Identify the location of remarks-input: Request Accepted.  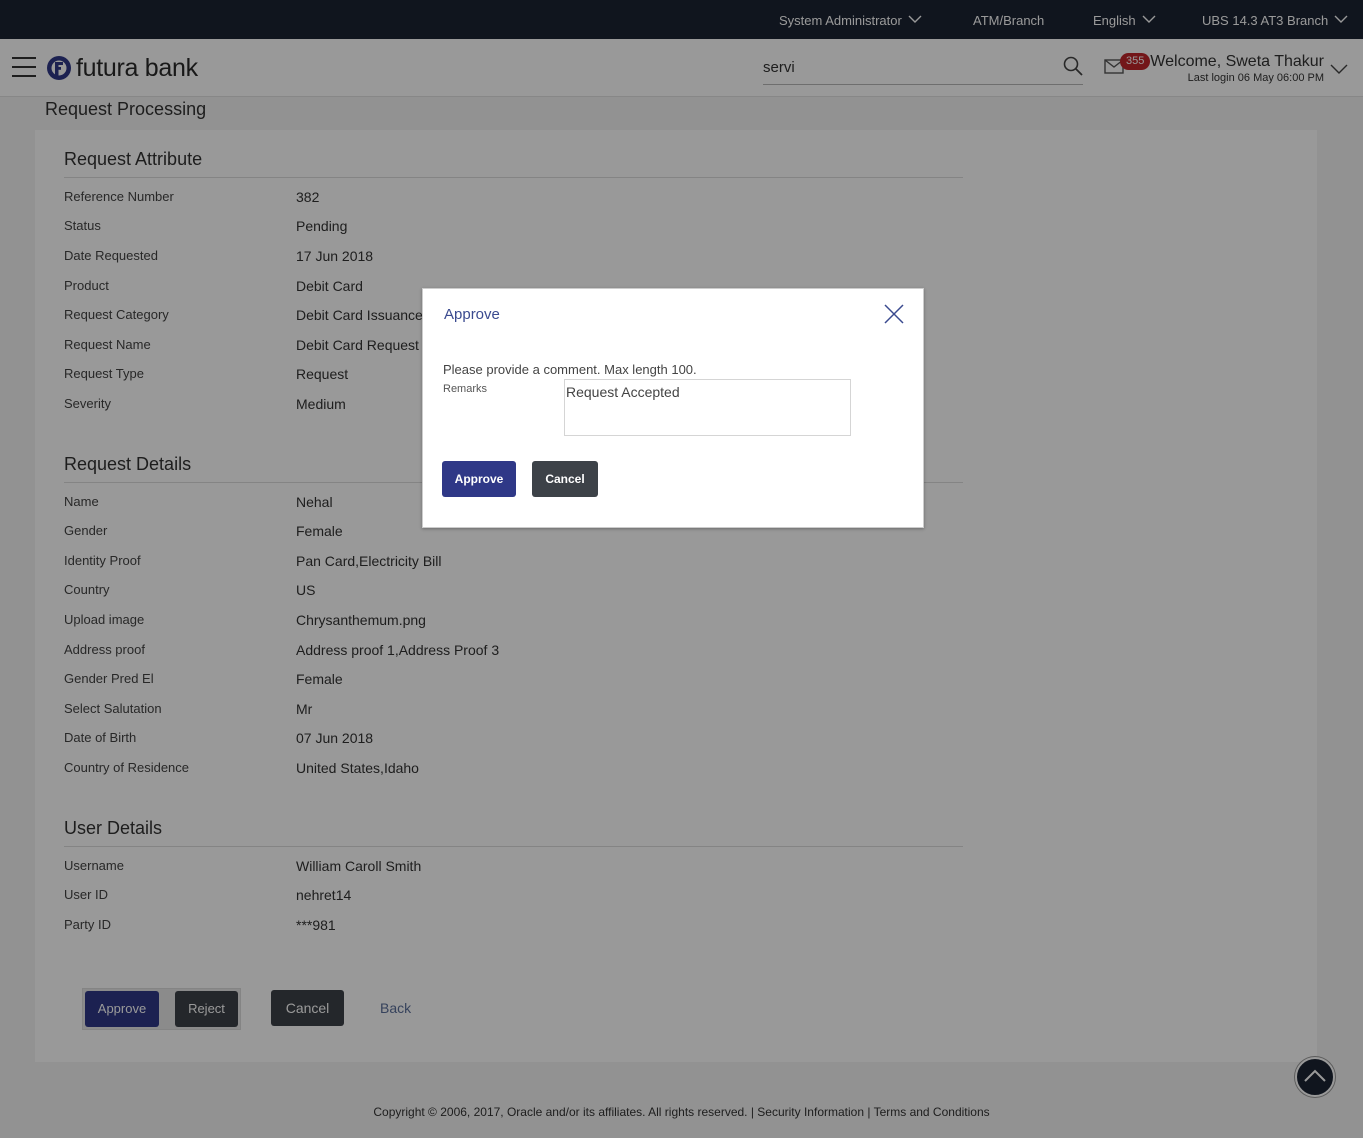
(707, 407).